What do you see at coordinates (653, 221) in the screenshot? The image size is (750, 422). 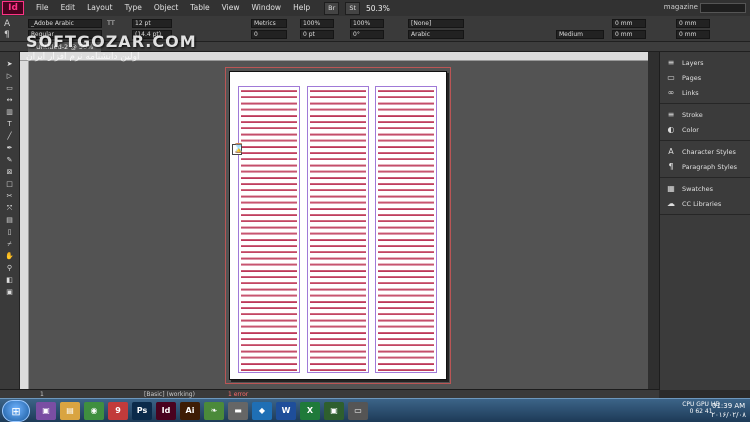 I see `scroll-strip` at bounding box center [653, 221].